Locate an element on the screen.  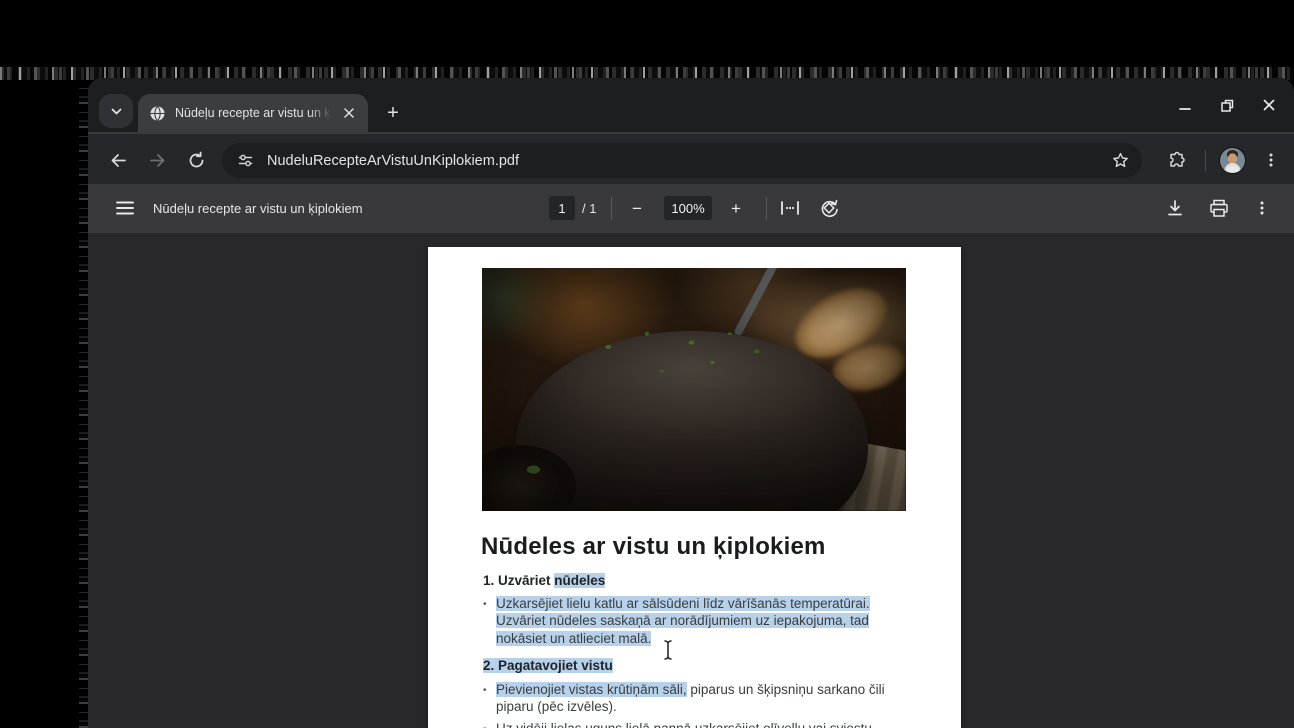
window-controls is located at coordinates (1229, 105).